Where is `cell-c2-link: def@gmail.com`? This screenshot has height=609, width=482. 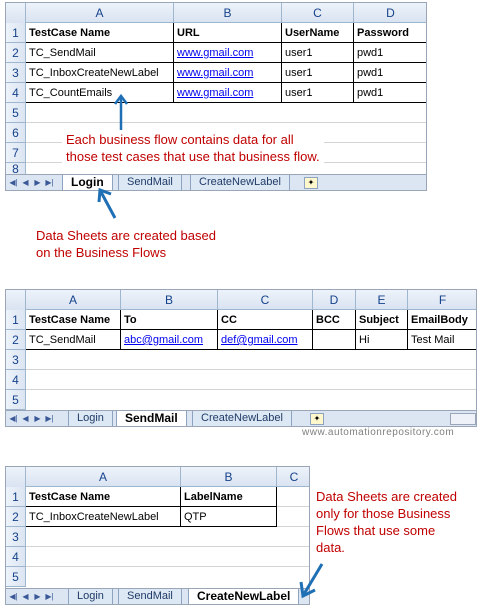 cell-c2-link: def@gmail.com is located at coordinates (265, 340).